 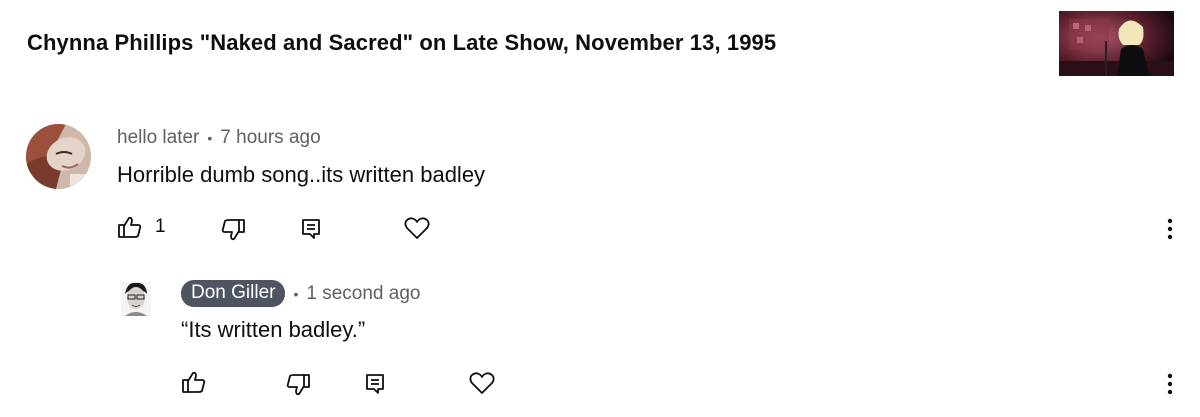 What do you see at coordinates (300, 293) in the screenshot?
I see `reply-meta: Don Giller • 1 second ago` at bounding box center [300, 293].